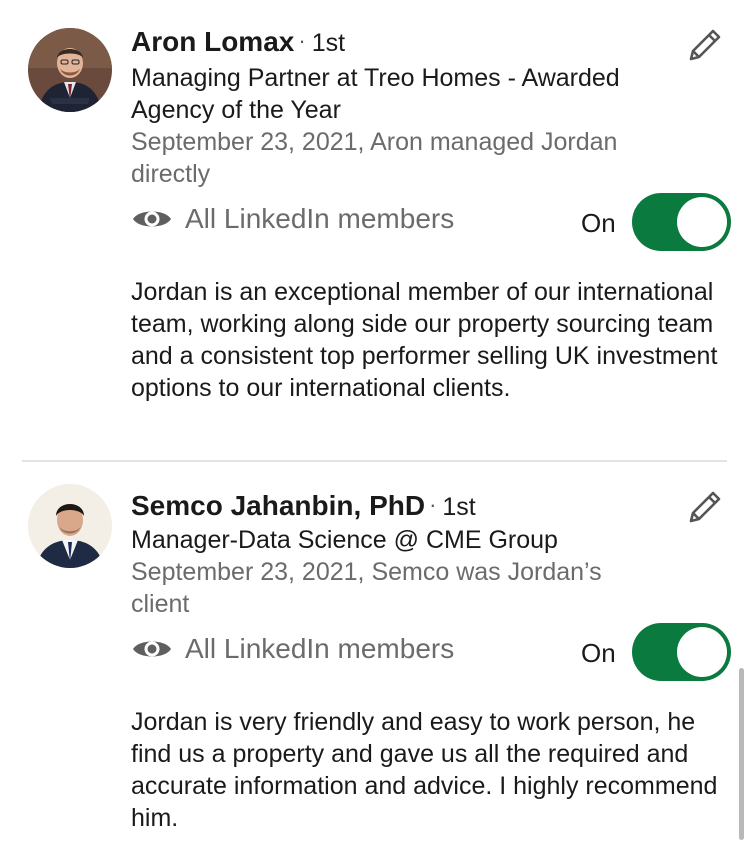  What do you see at coordinates (278, 505) in the screenshot?
I see `recommender-name: Semco Jahanbin, PhD` at bounding box center [278, 505].